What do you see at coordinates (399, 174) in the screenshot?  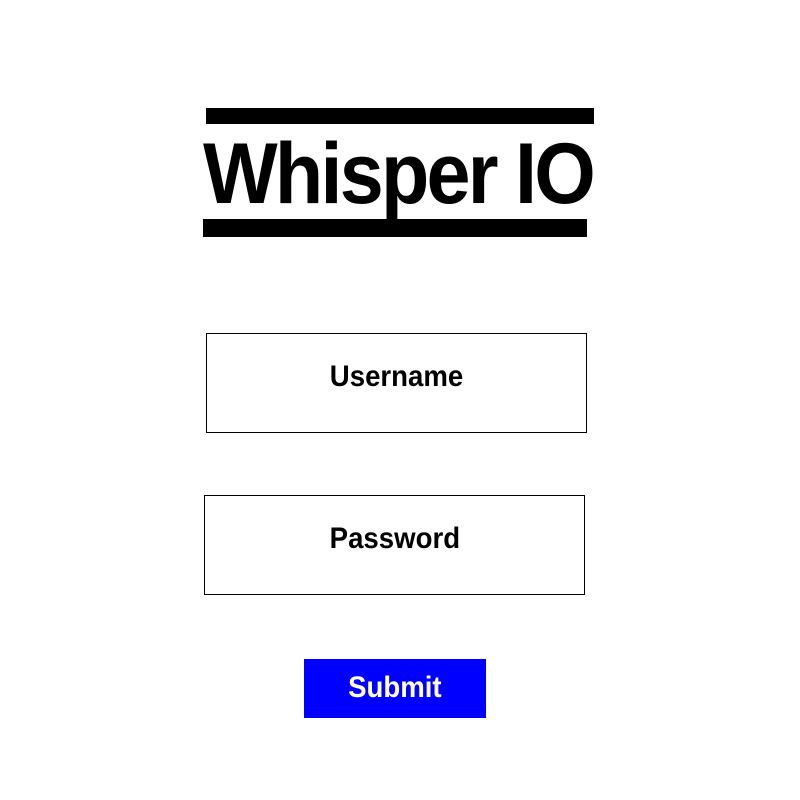 I see `logo-text: Whisper IO` at bounding box center [399, 174].